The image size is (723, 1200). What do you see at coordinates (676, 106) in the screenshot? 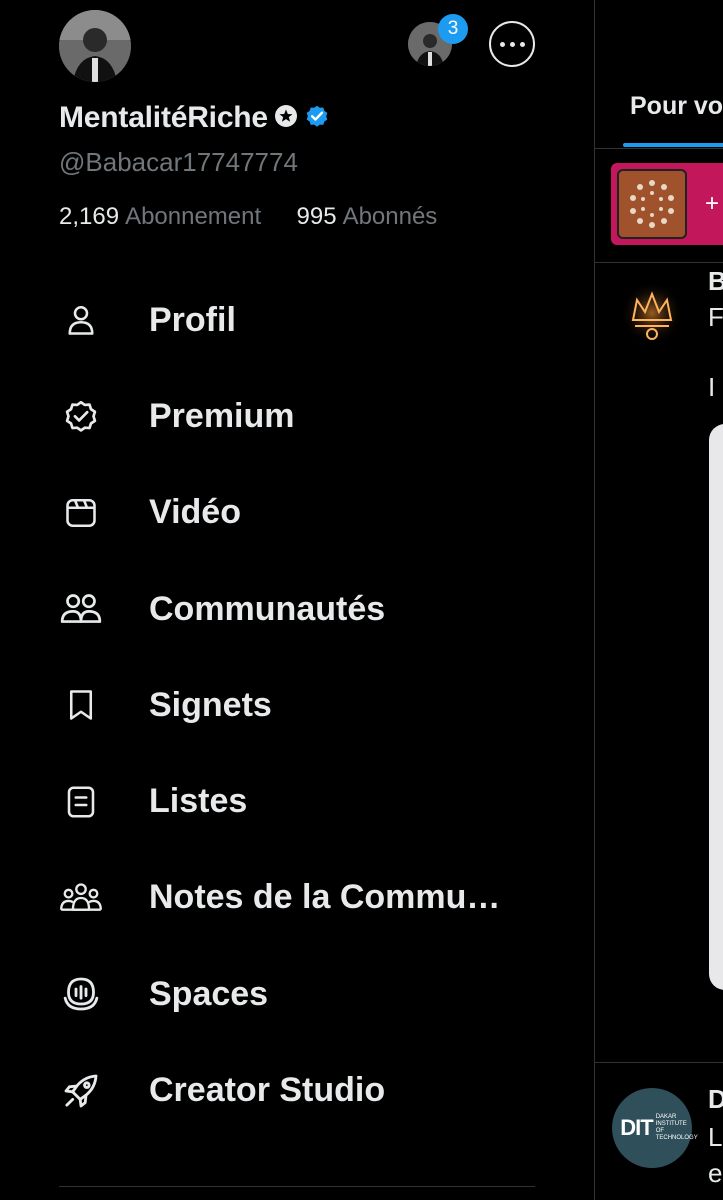
I see `tab-for-you: Pour vo` at bounding box center [676, 106].